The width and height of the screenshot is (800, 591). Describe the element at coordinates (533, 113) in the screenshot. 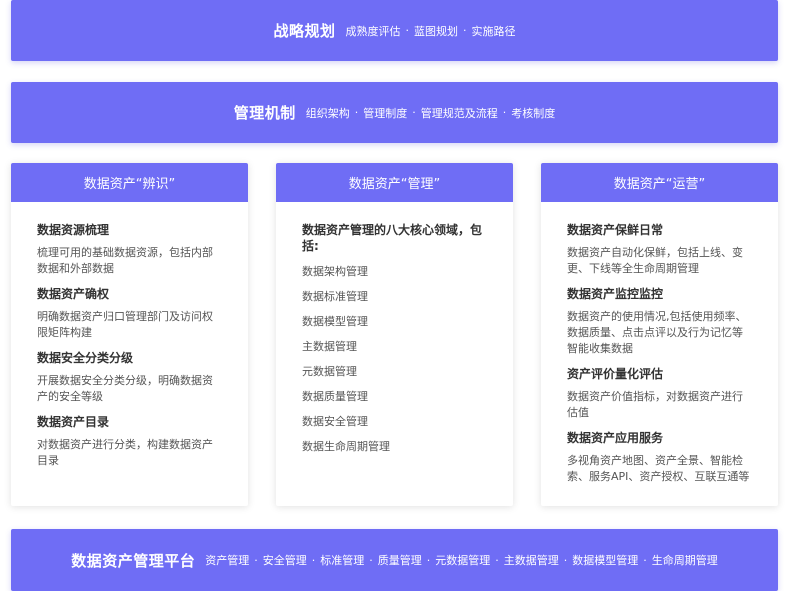

I see `mechanism-item: 考核制度` at that location.